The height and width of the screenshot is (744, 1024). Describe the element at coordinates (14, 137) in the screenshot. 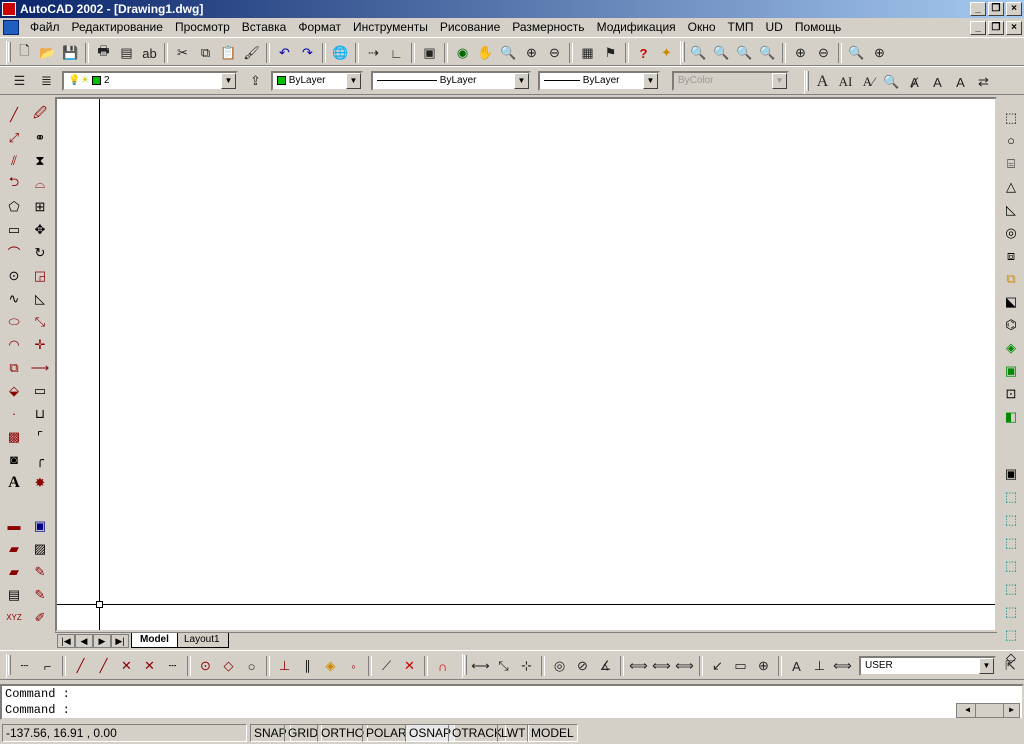

I see `xline-icon: ⤢` at that location.